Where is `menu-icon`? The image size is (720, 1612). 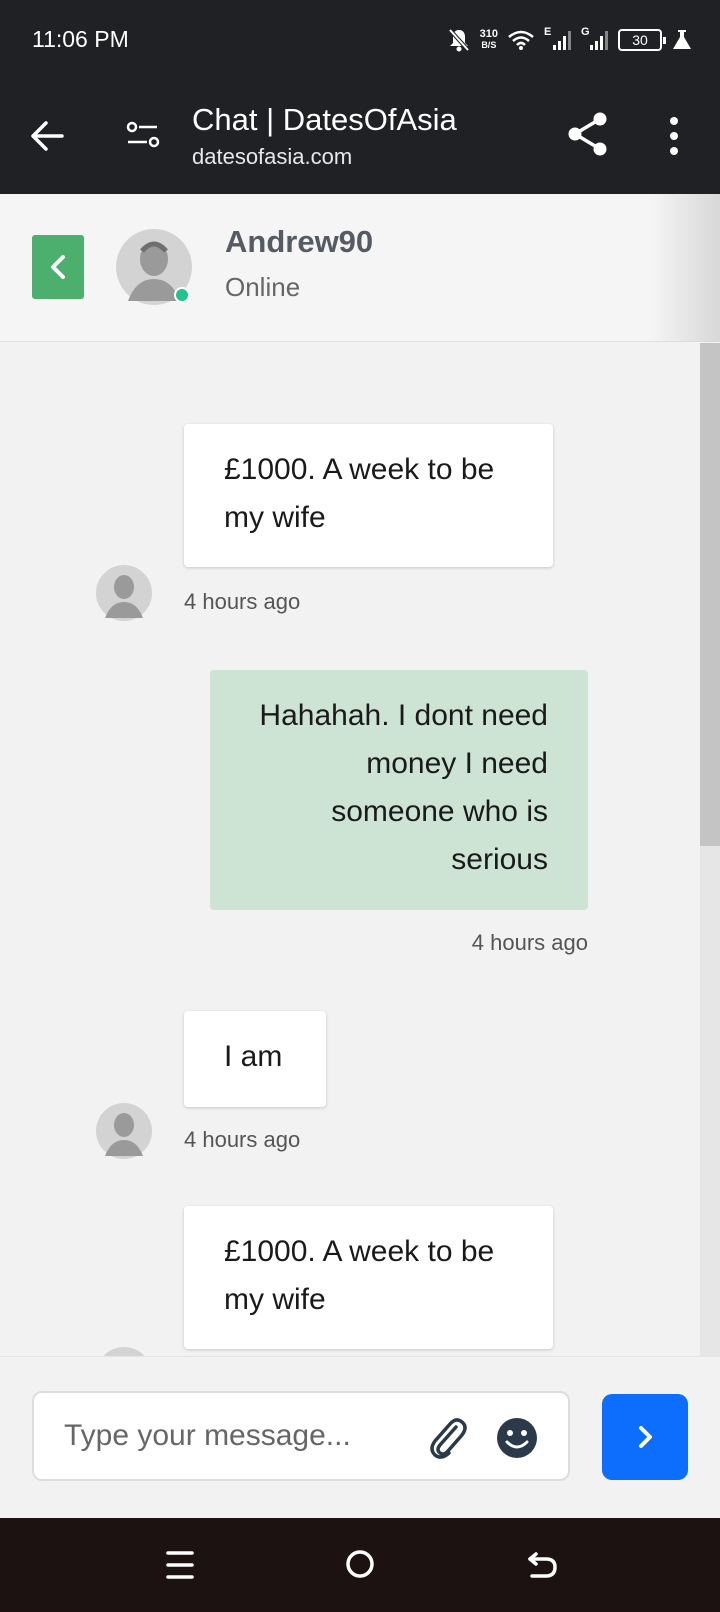
menu-icon is located at coordinates (180, 1565).